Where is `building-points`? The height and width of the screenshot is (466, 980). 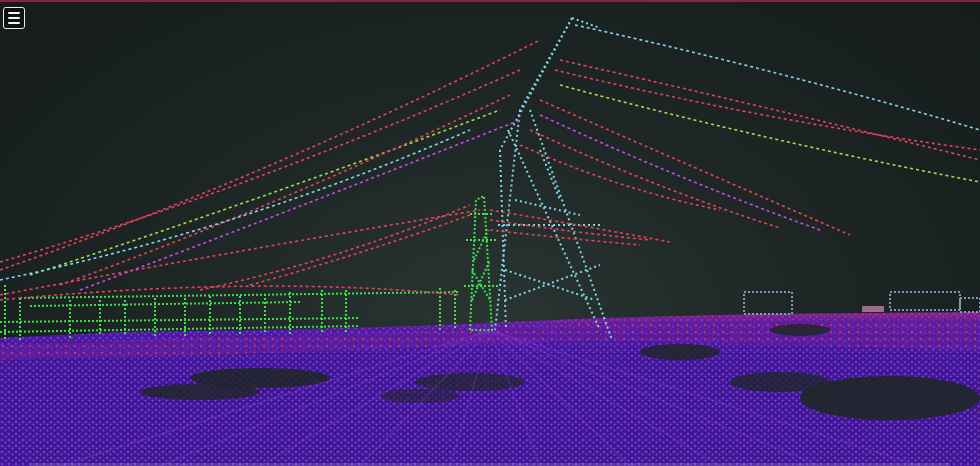
building-points is located at coordinates (861, 303).